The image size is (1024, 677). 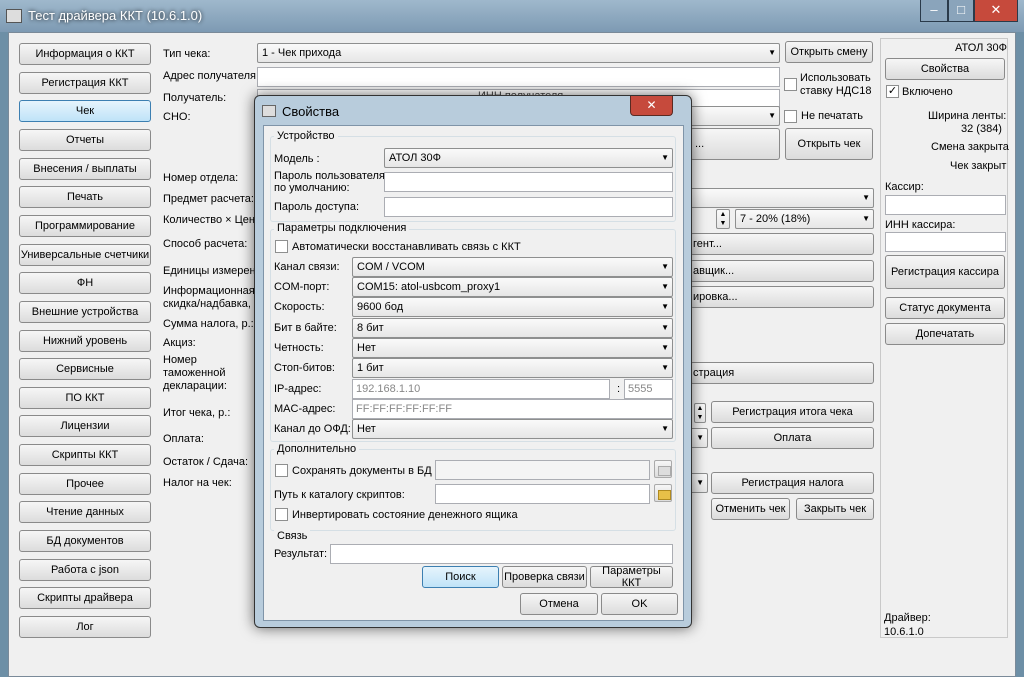 I want to click on nav-button: Лог, so click(x=85, y=627).